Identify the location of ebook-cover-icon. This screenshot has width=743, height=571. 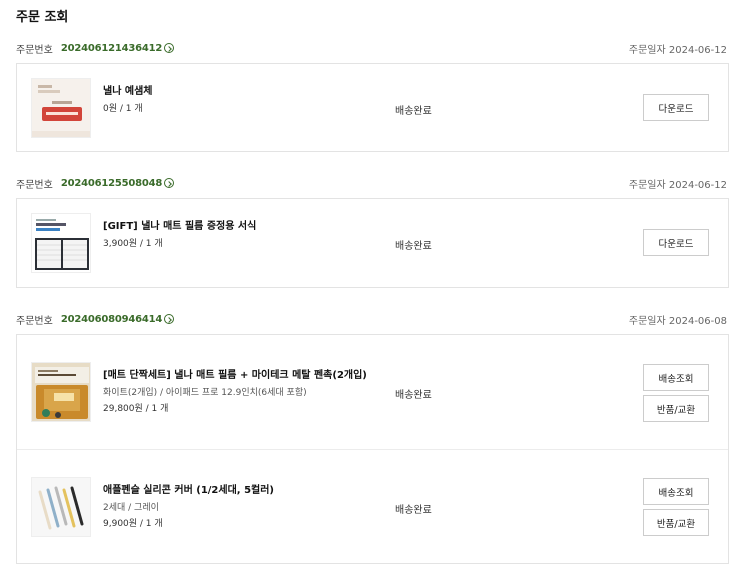
(61, 108).